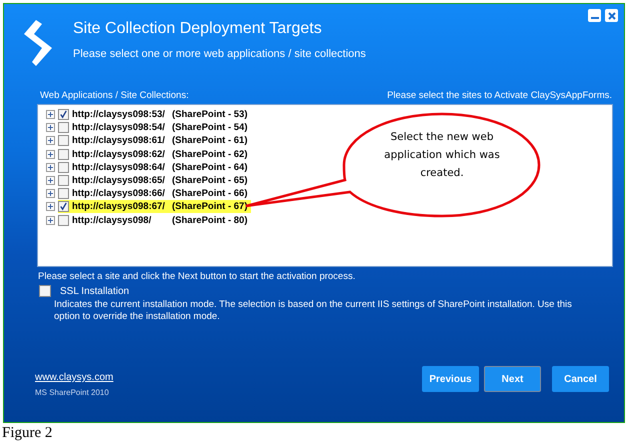  Describe the element at coordinates (119, 167) in the screenshot. I see `site-url: http://claysys098:64/` at that location.